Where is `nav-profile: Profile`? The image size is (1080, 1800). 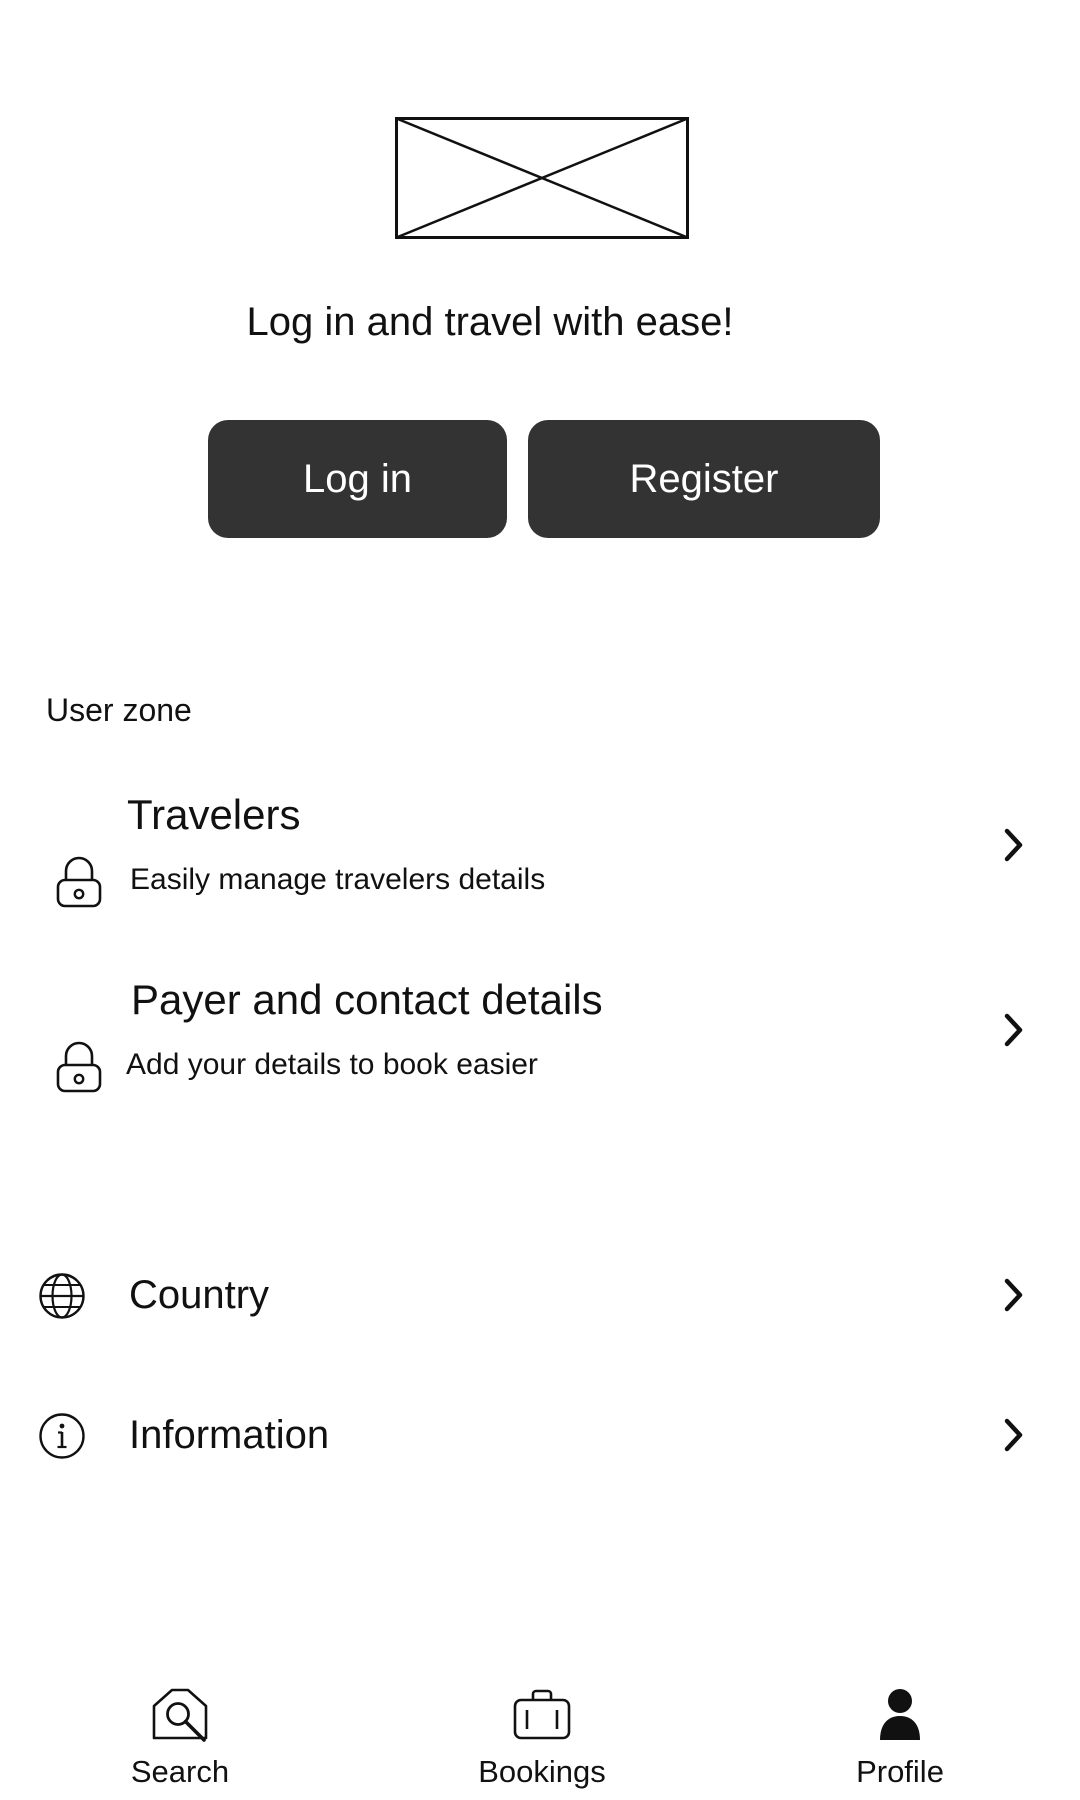 nav-profile: Profile is located at coordinates (900, 1735).